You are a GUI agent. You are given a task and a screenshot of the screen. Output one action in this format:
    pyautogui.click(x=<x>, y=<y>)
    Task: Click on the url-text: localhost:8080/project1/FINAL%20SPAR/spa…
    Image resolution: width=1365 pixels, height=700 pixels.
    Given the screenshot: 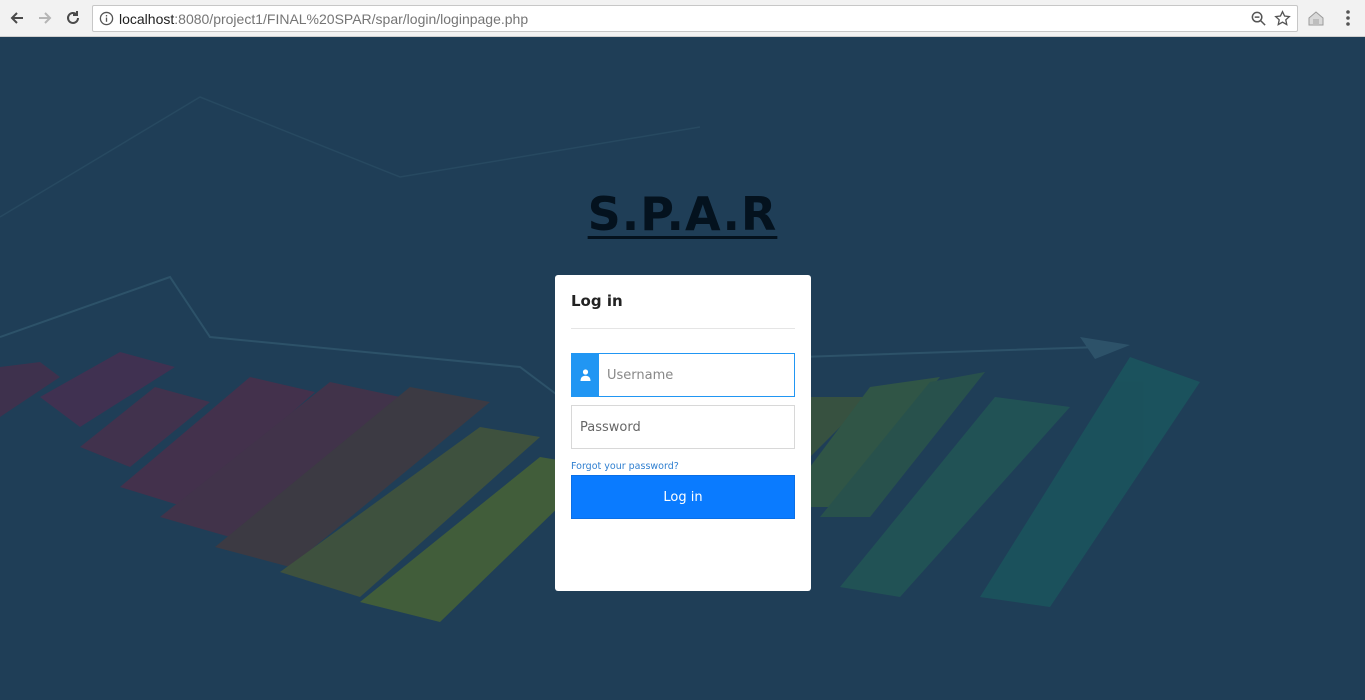 What is the action you would take?
    pyautogui.click(x=323, y=19)
    